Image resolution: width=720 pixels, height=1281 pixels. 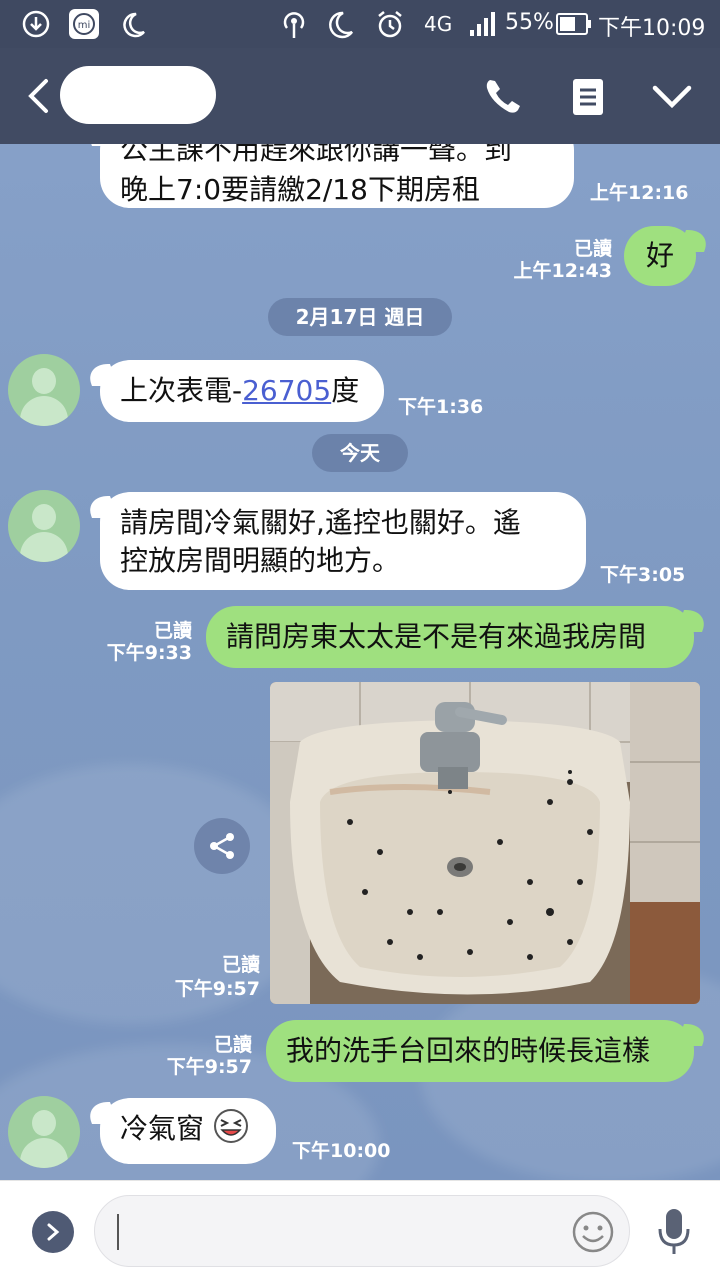 What do you see at coordinates (138, 95) in the screenshot?
I see `contact-name-redacted` at bounding box center [138, 95].